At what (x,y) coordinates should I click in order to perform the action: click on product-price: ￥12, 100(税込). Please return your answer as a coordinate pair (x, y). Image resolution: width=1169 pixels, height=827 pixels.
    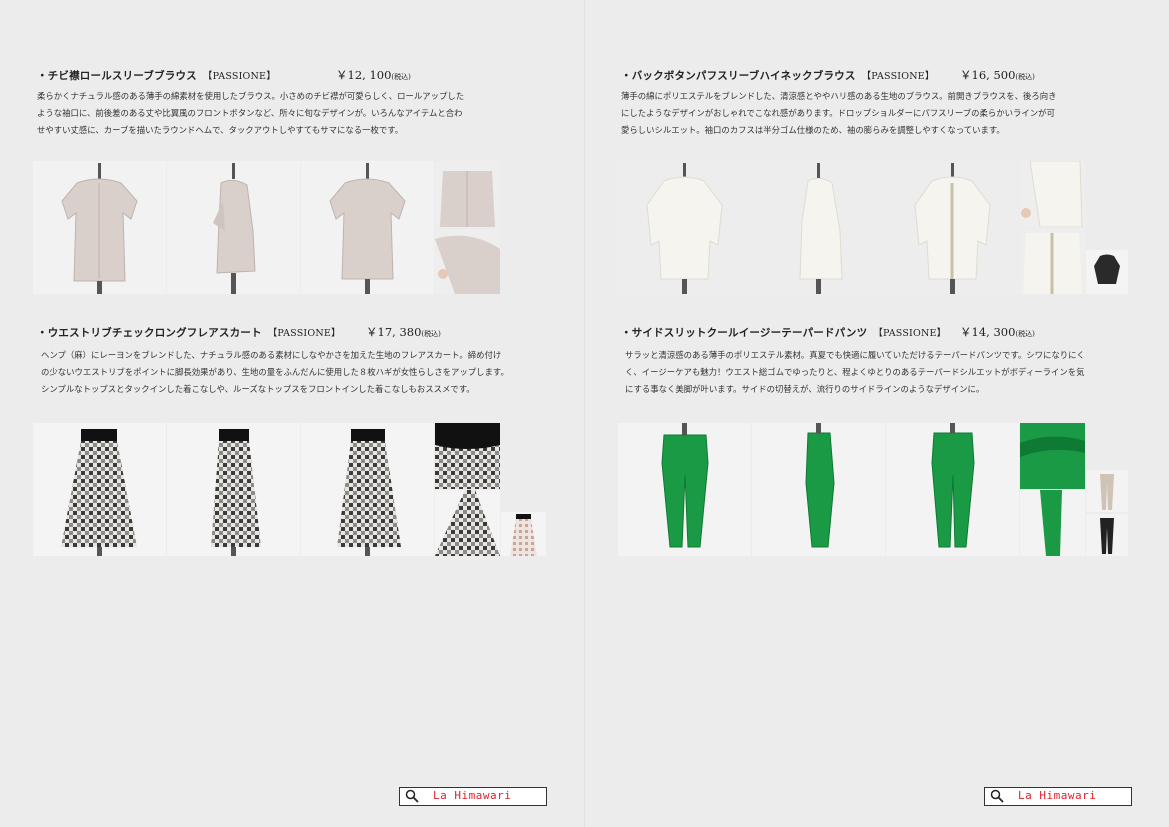
    Looking at the image, I should click on (373, 75).